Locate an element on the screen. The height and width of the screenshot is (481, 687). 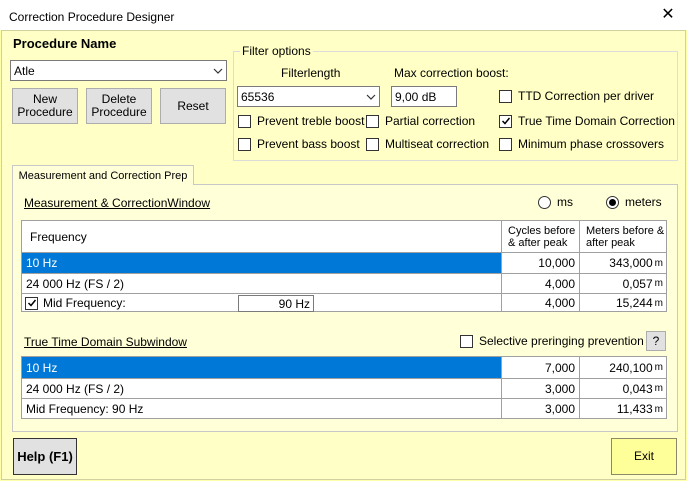
row-meters: 343,000 m is located at coordinates (623, 263).